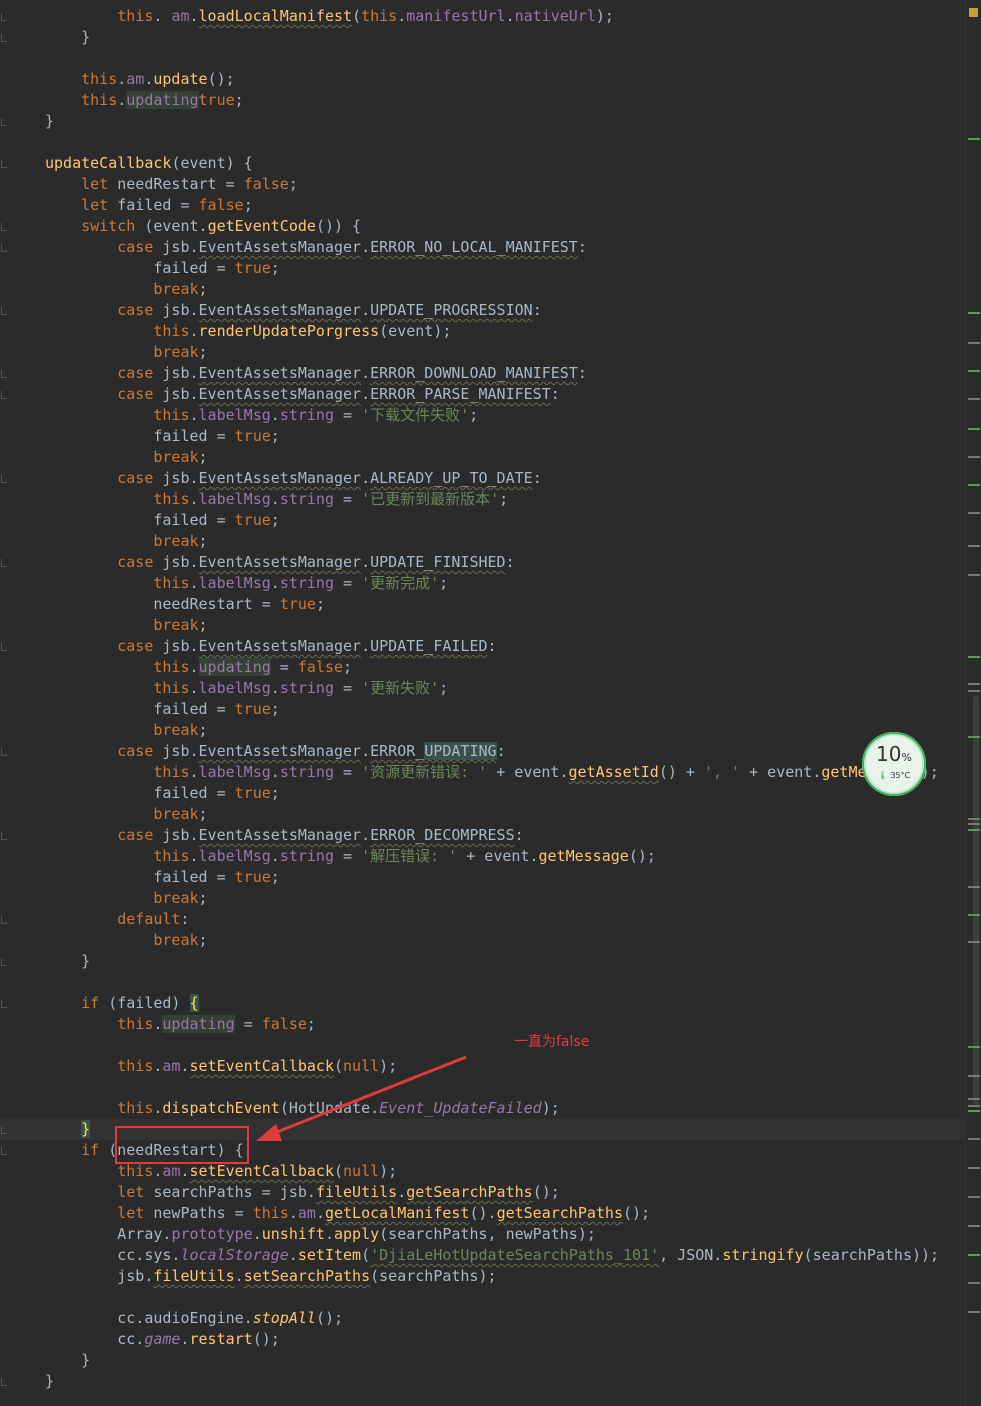  What do you see at coordinates (483, 1318) in the screenshot?
I see `code-line: cc.audioEngine.stopAll();` at bounding box center [483, 1318].